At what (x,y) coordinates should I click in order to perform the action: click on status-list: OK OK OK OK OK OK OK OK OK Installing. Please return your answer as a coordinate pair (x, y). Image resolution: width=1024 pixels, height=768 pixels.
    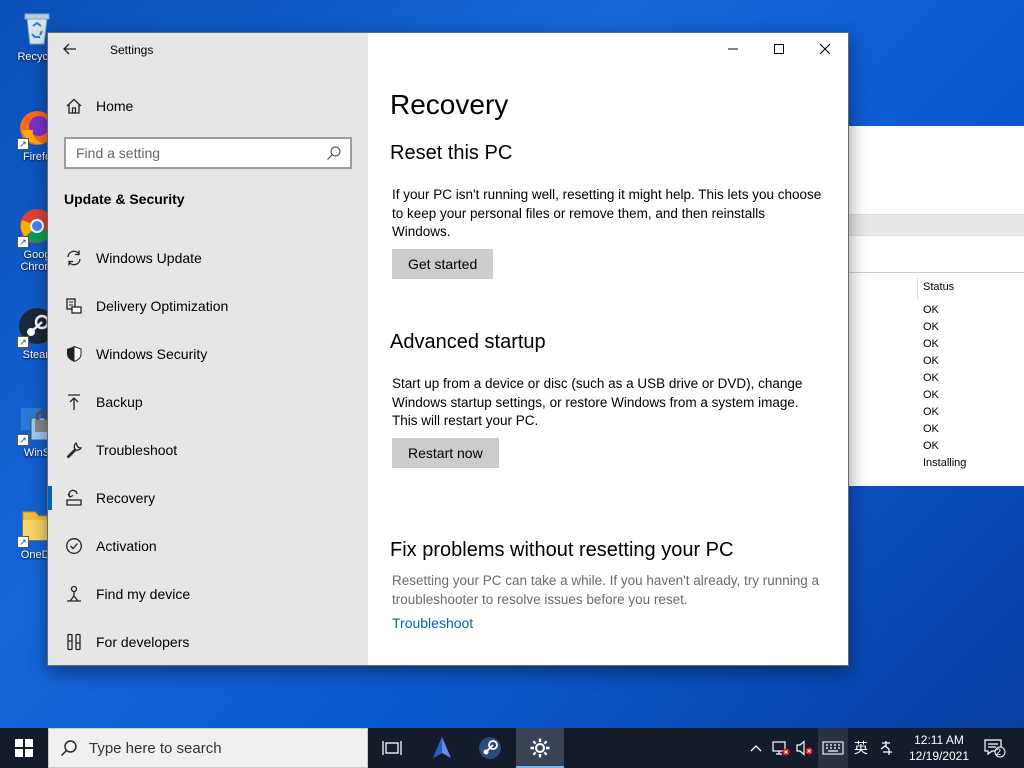
    Looking at the image, I should click on (944, 387).